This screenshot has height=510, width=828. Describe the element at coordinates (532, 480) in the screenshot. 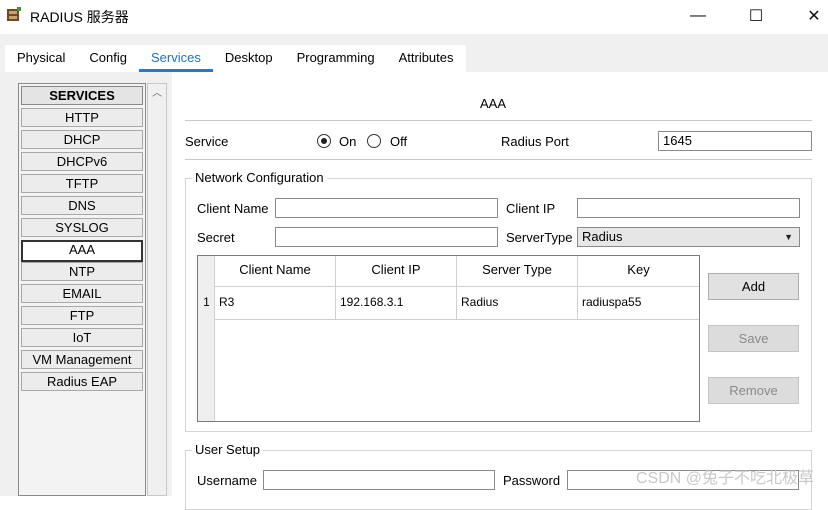

I see `password-label: Password` at that location.